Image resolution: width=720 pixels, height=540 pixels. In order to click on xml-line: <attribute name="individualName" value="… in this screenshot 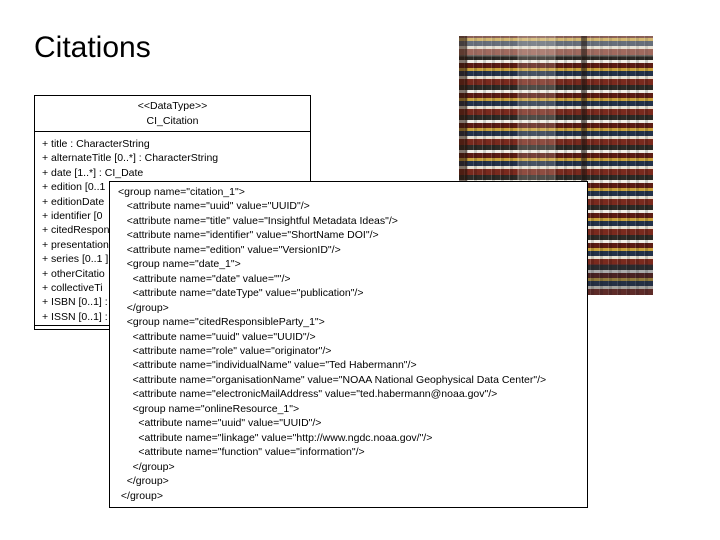, I will do `click(267, 365)`.